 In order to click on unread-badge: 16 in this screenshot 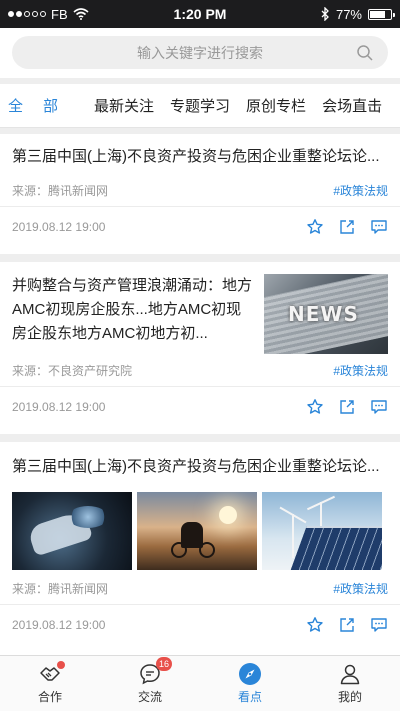, I will do `click(163, 664)`.